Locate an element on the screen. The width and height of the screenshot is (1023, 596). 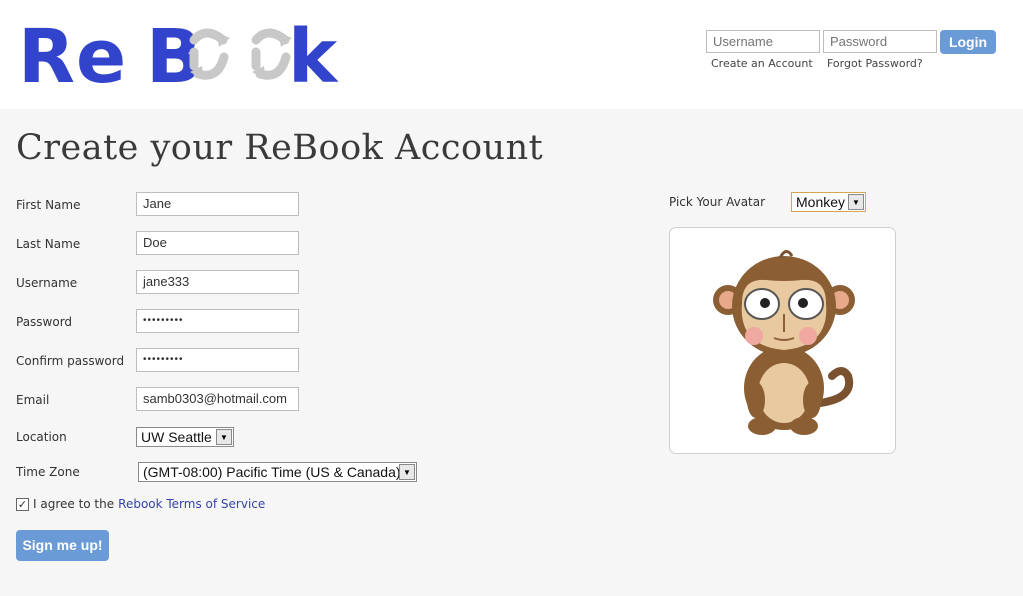
time-zone-select: (GMT-08:00) Pacific Time (US & Canada) ▼ is located at coordinates (277, 472).